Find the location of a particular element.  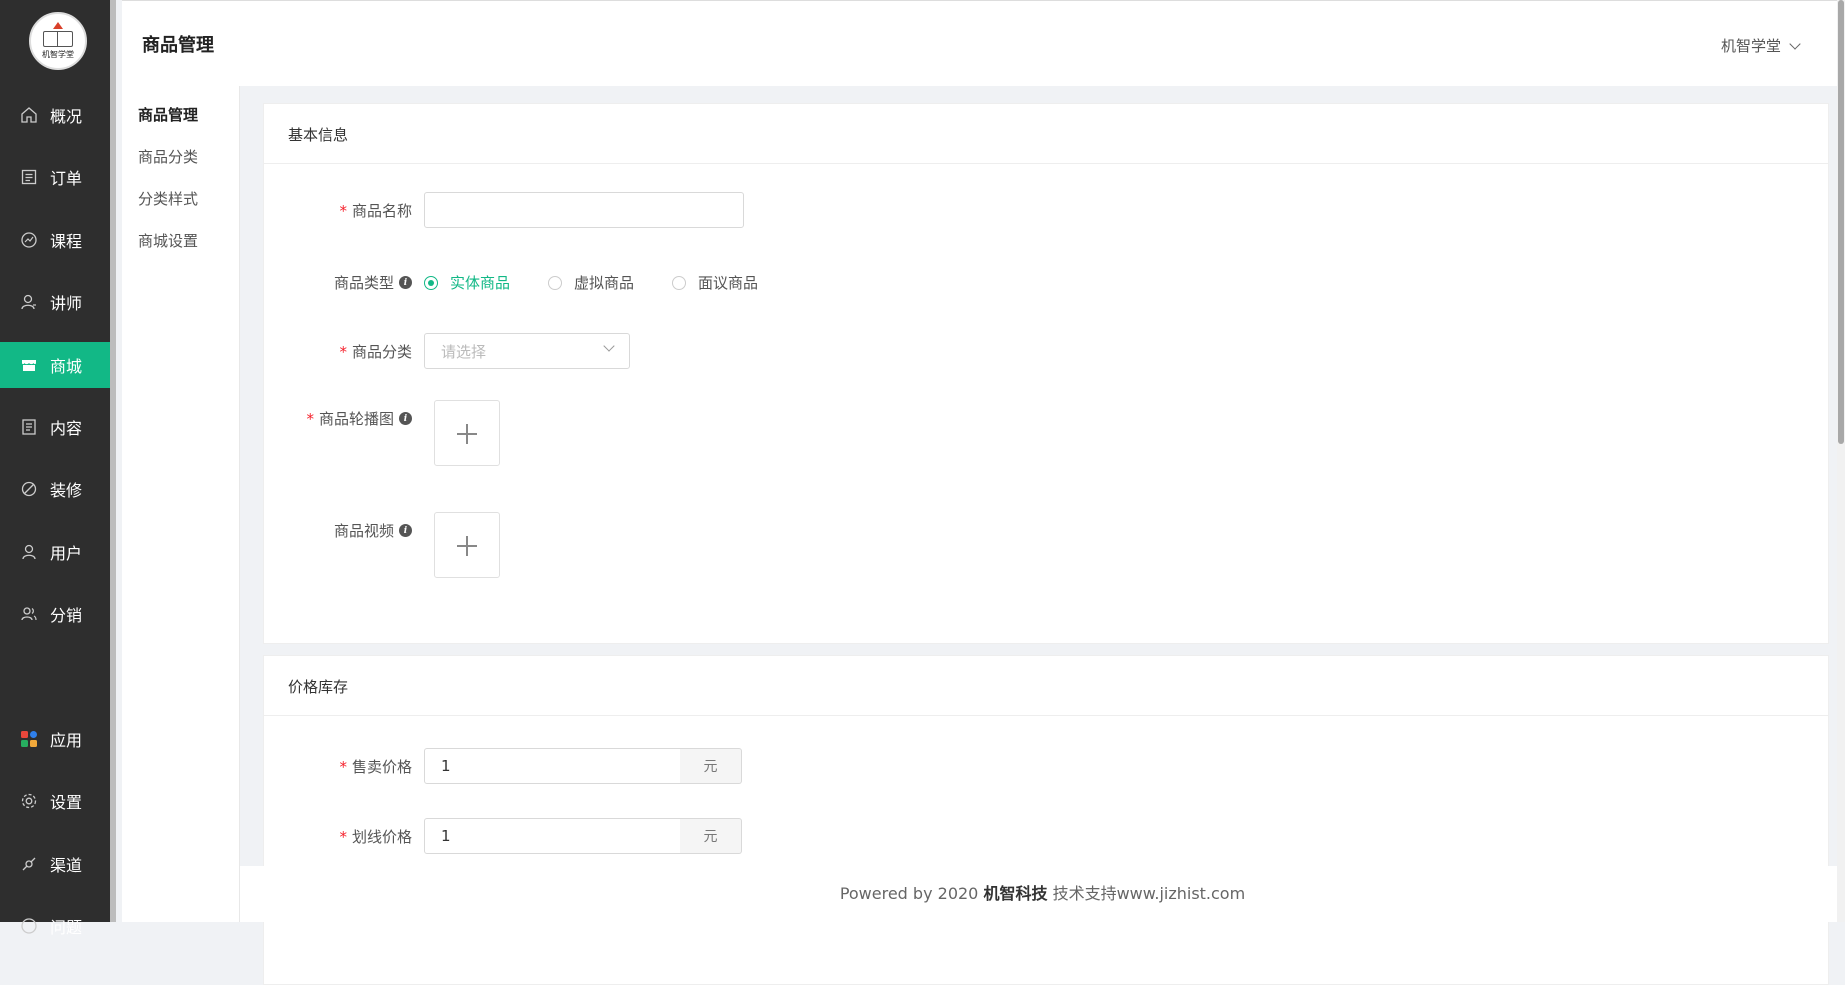

product-name-input is located at coordinates (584, 210).